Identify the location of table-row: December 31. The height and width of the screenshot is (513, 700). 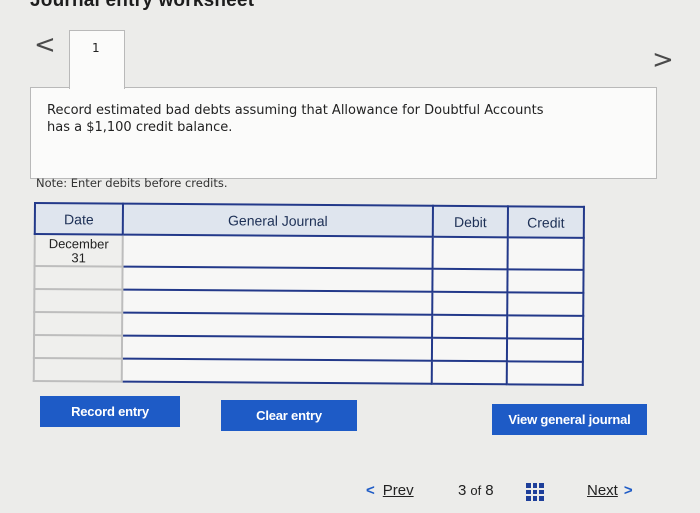
(309, 252).